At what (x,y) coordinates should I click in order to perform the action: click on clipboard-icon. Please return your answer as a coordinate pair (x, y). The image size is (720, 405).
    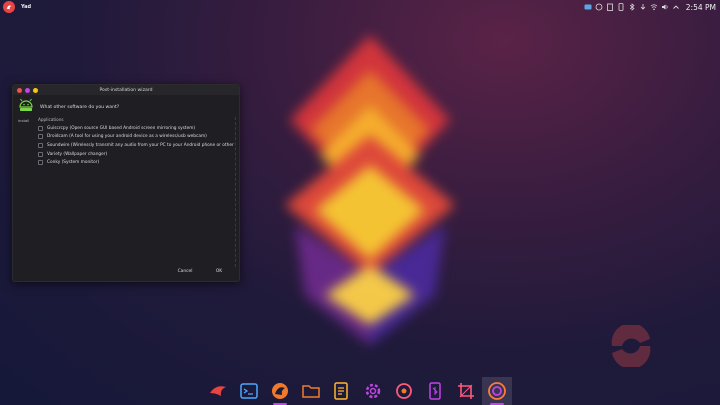
    Looking at the image, I should click on (610, 7).